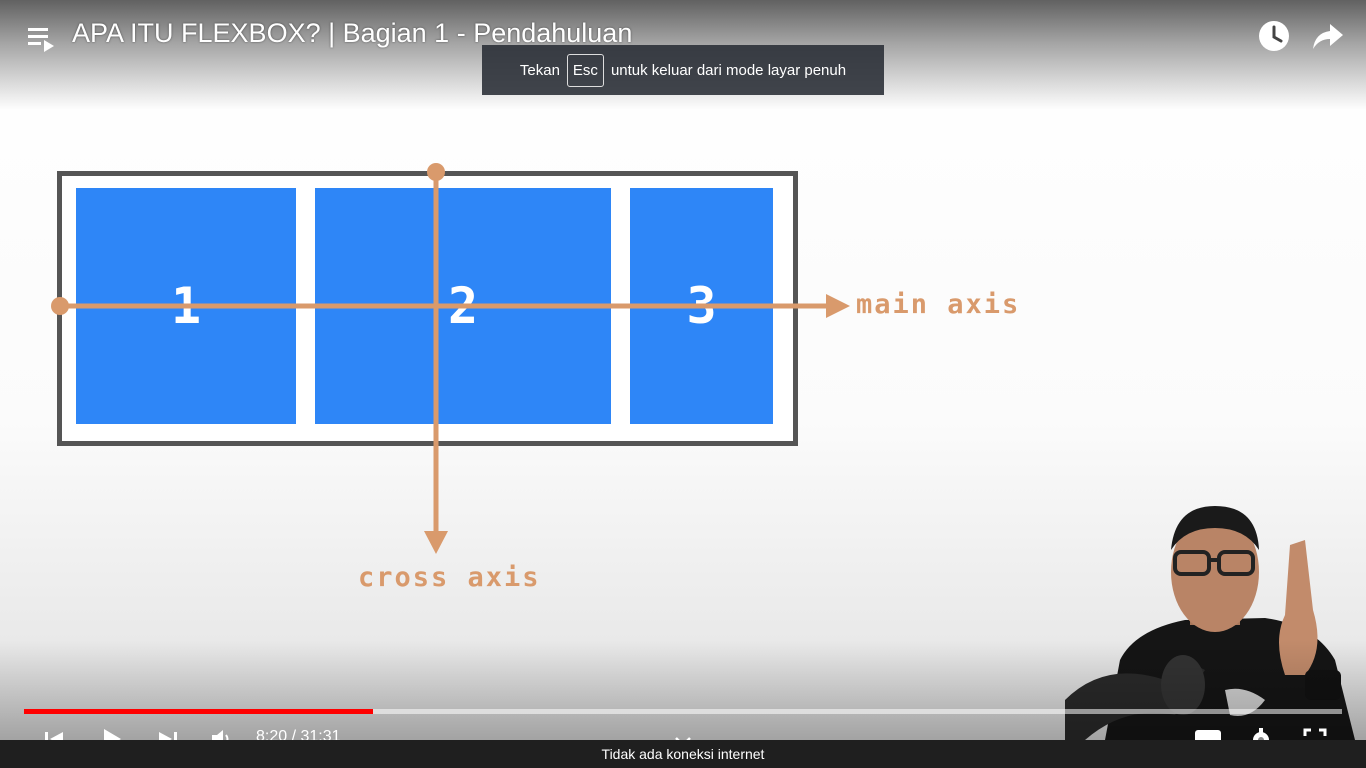 Image resolution: width=1366 pixels, height=768 pixels. Describe the element at coordinates (683, 690) in the screenshot. I see `bottom-gradient` at that location.